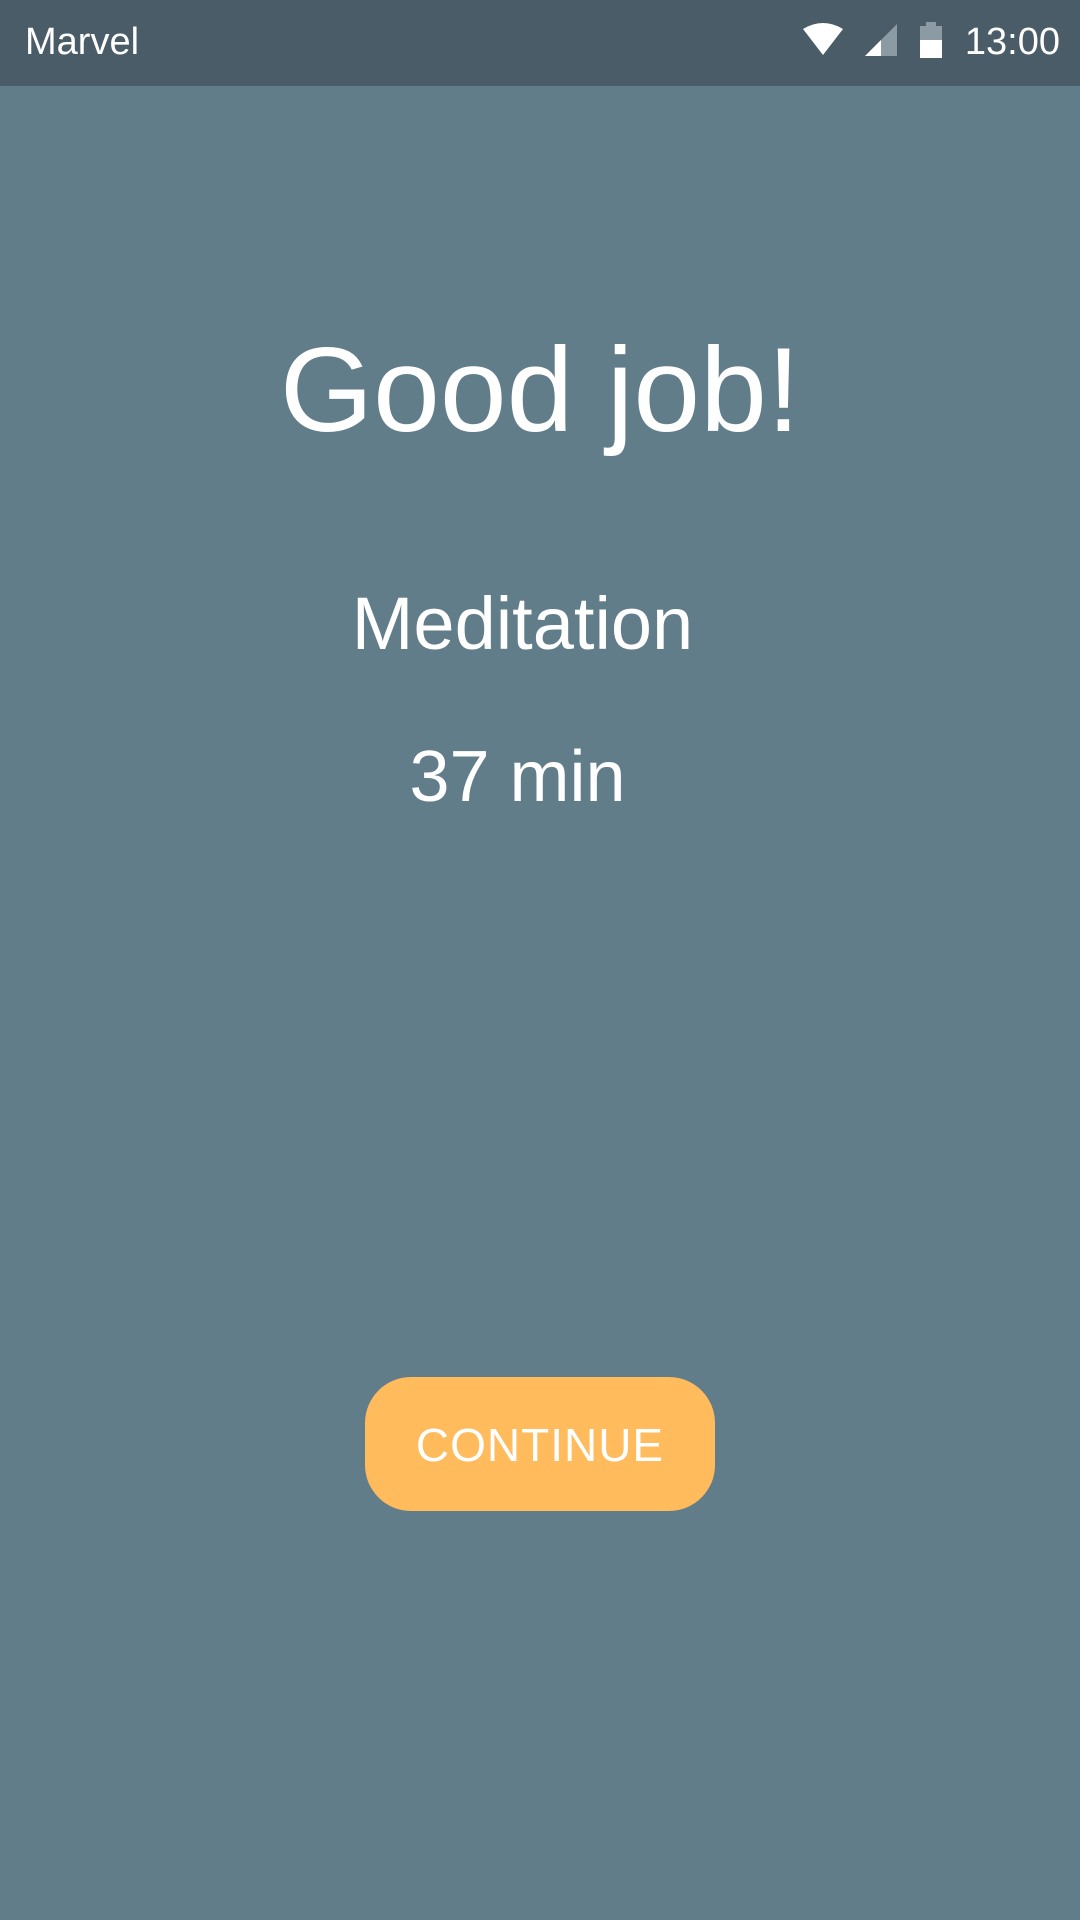 This screenshot has height=1920, width=1080. Describe the element at coordinates (82, 42) in the screenshot. I see `status-app-name: Marvel` at that location.